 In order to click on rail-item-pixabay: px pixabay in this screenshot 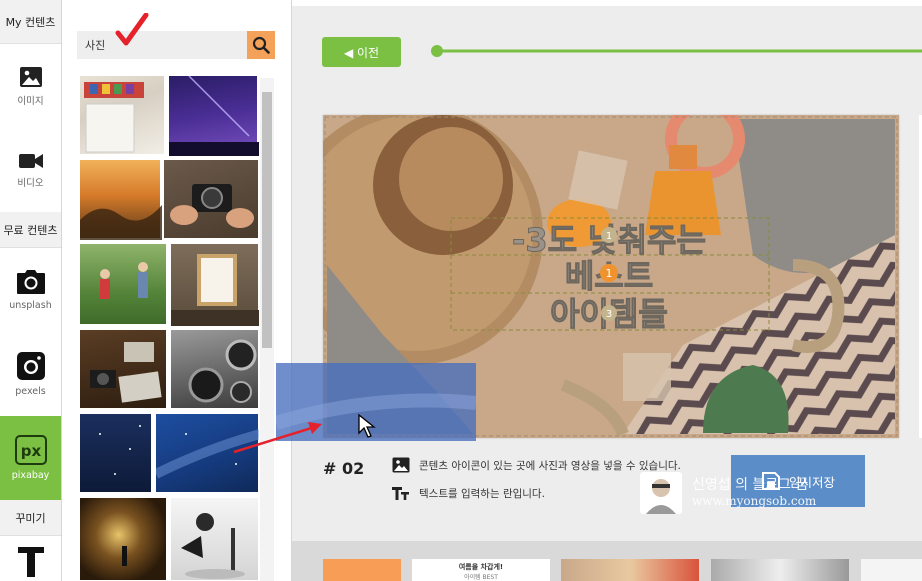, I will do `click(30, 458)`.